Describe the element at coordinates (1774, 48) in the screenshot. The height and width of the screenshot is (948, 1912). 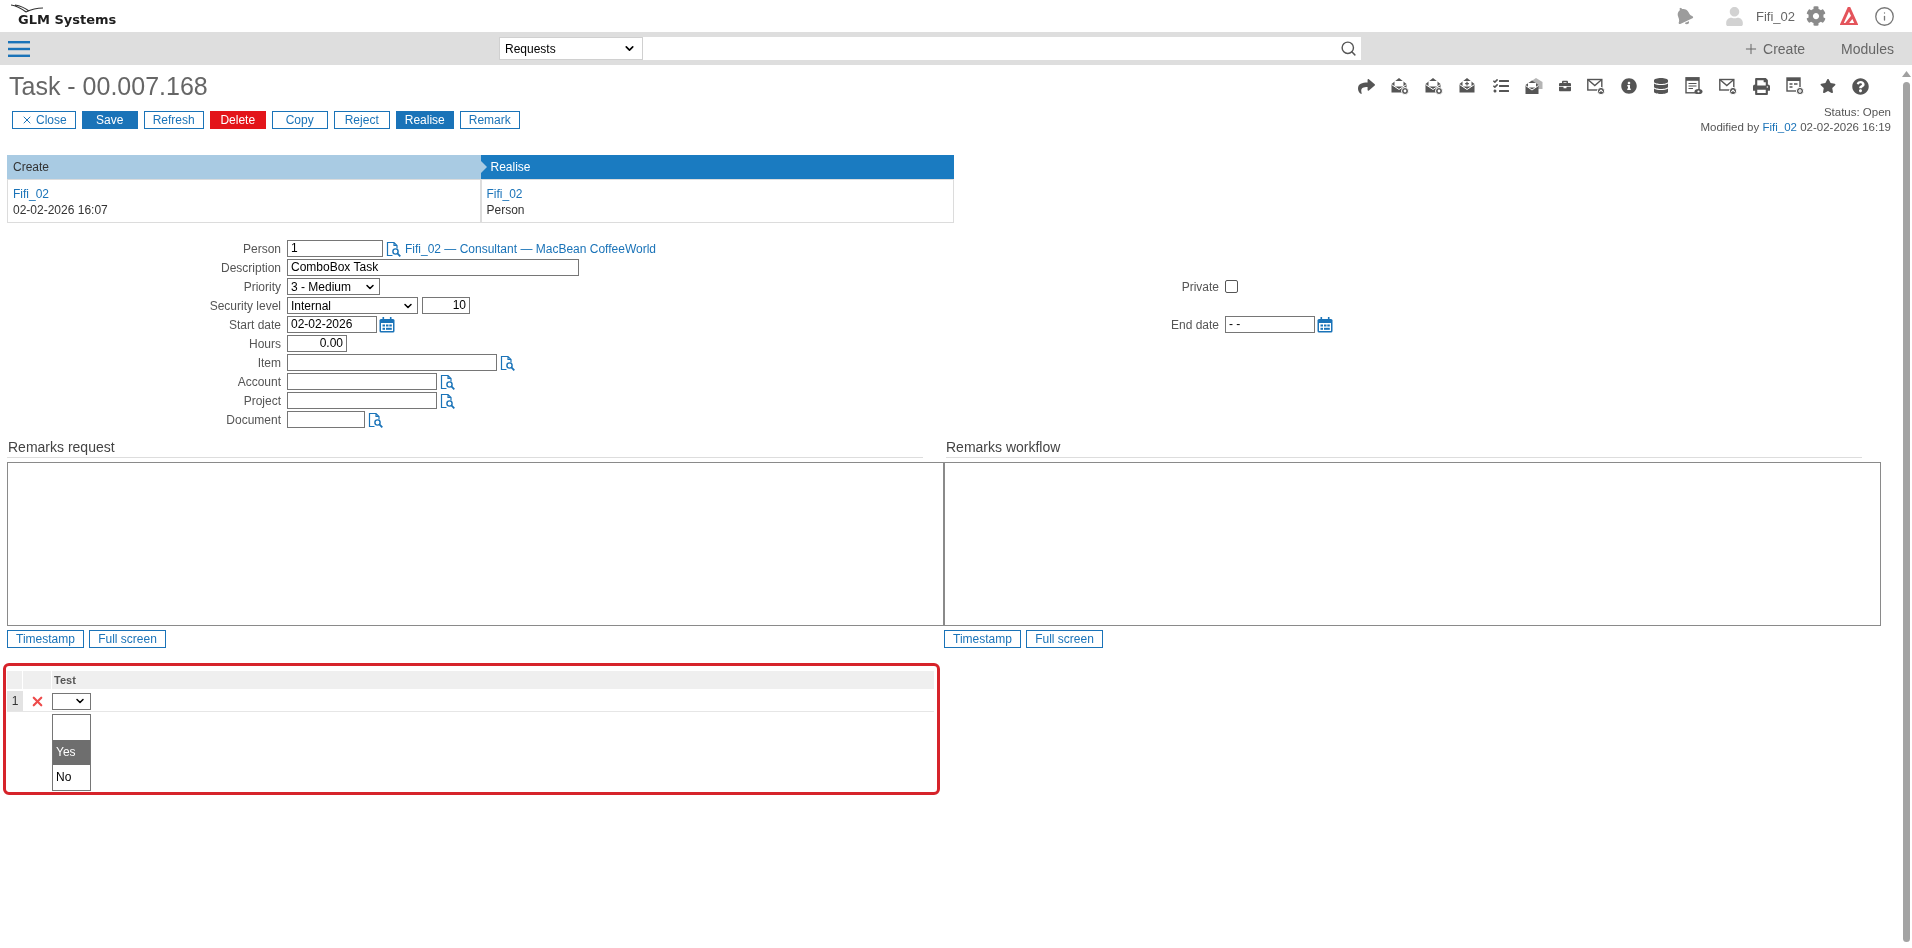
I see `create-link: Create` at that location.